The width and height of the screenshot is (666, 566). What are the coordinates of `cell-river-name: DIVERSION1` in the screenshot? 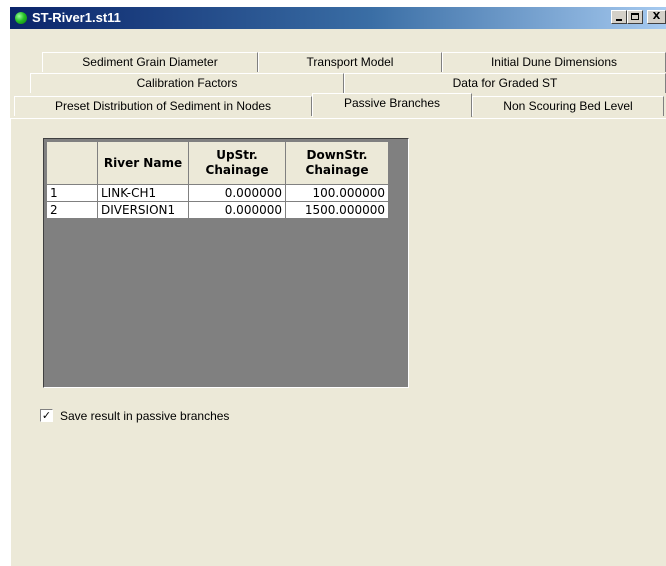 It's located at (143, 210).